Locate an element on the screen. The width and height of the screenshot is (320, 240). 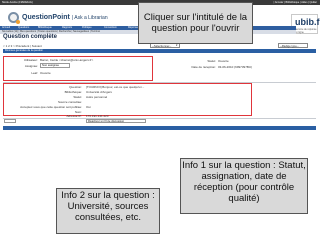
type-select-value: --Rédige type-- is located at coordinates (289, 46).